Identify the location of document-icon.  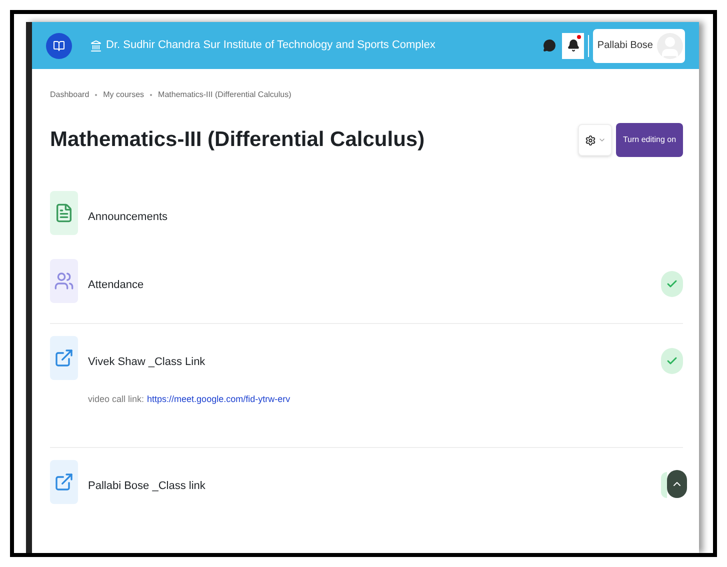
(64, 213).